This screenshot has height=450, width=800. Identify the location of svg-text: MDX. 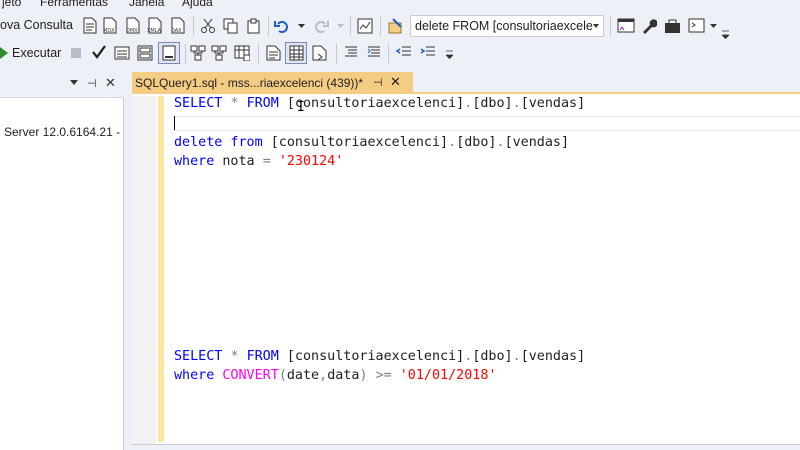
(109, 31).